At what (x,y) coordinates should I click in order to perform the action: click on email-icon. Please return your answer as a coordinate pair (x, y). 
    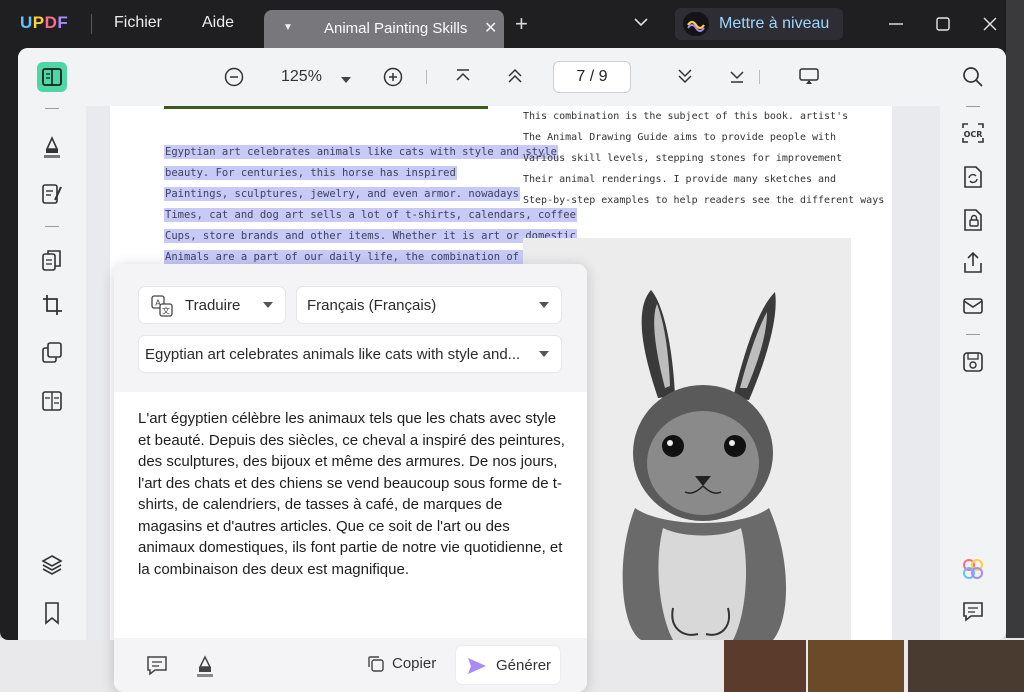
    Looking at the image, I should click on (973, 306).